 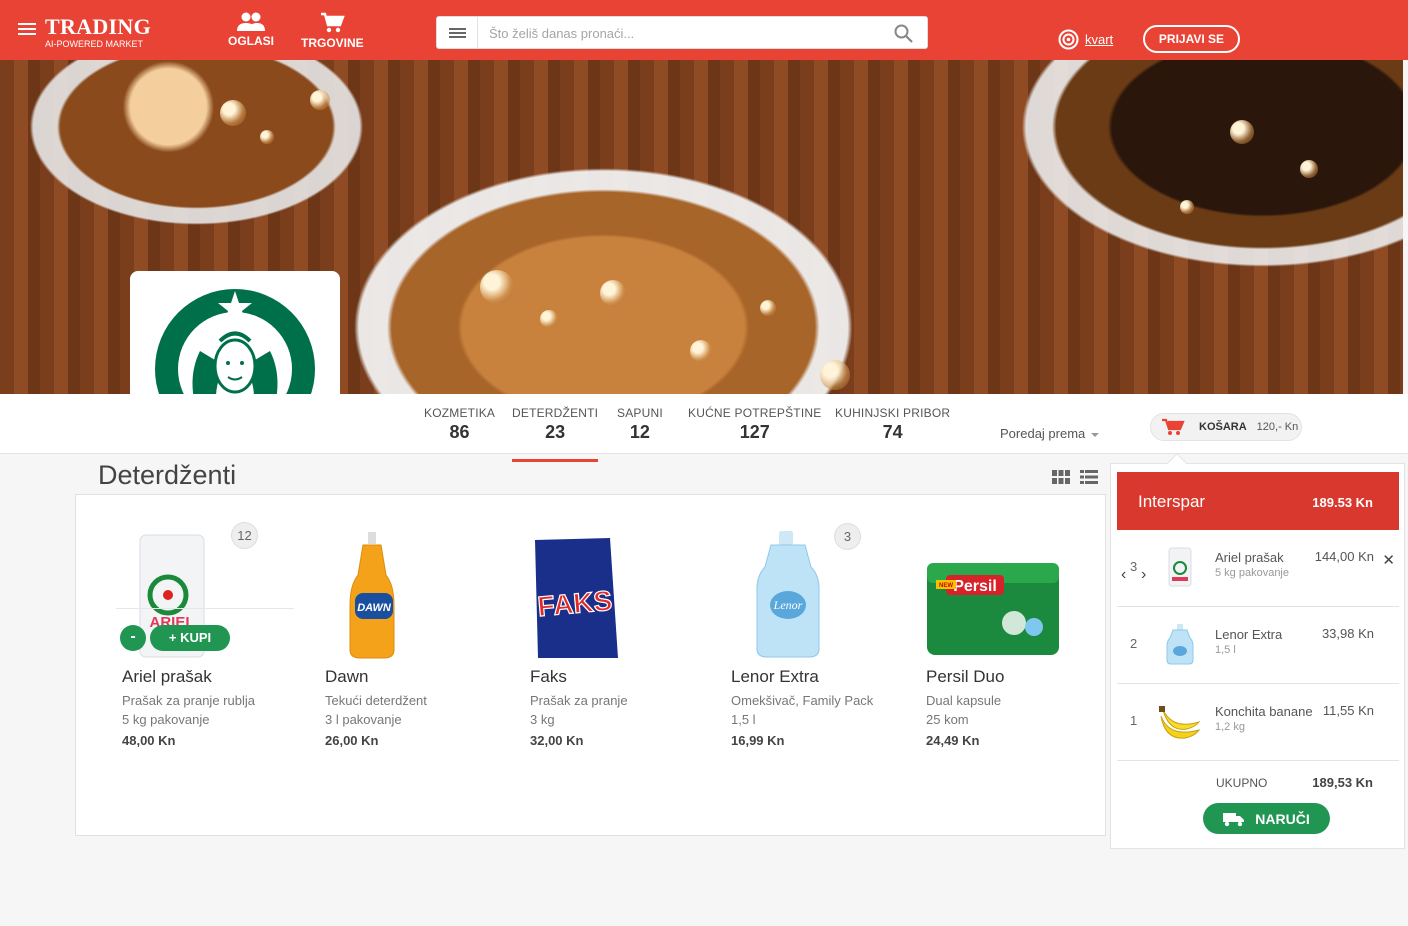 What do you see at coordinates (1177, 463) in the screenshot?
I see `panel-pointer` at bounding box center [1177, 463].